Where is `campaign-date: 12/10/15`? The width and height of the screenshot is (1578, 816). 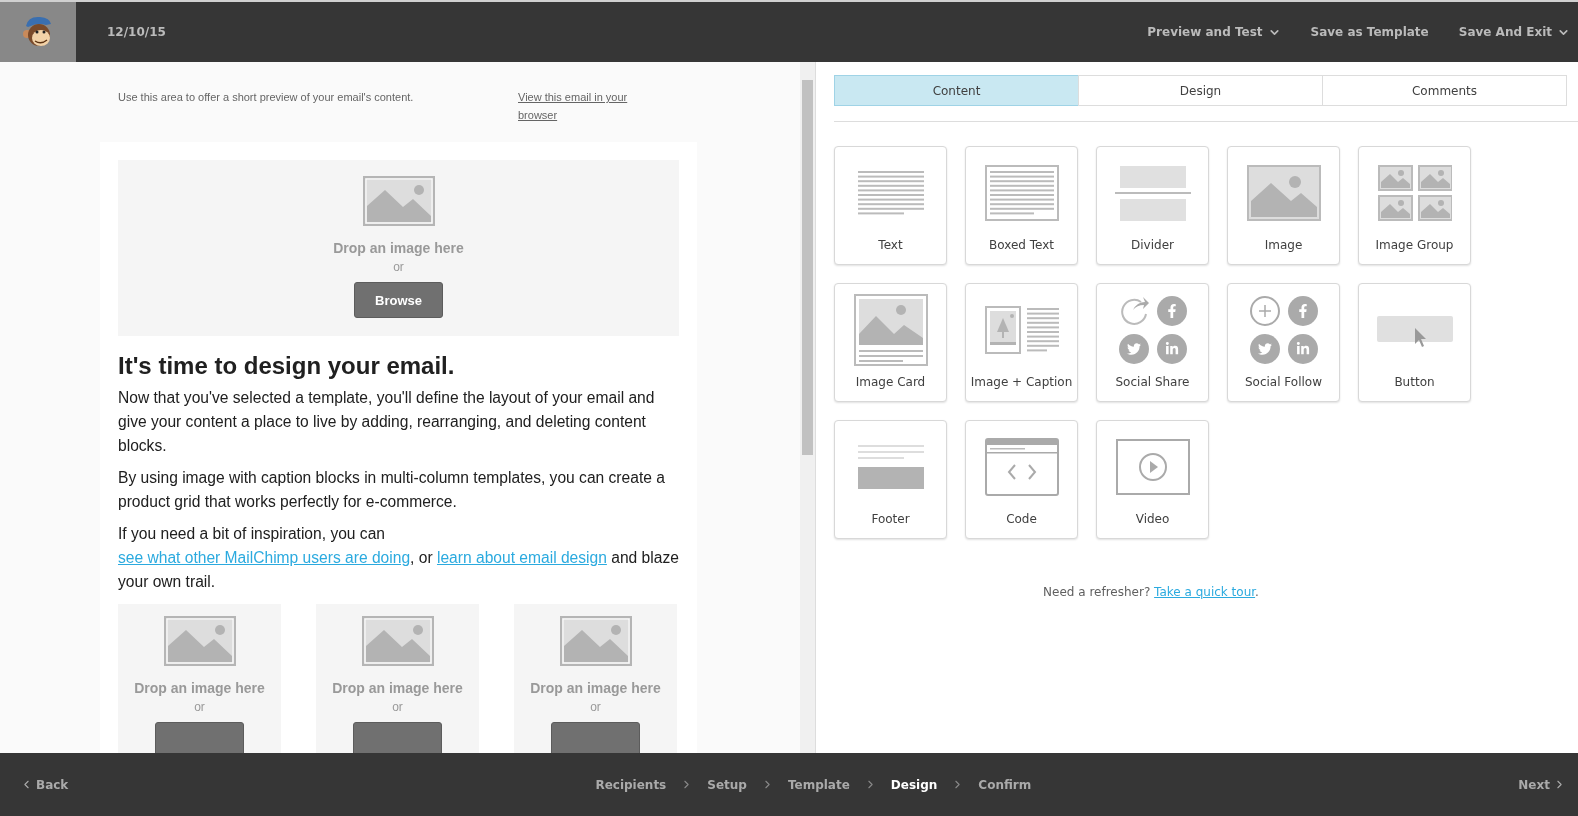
campaign-date: 12/10/15 is located at coordinates (137, 32).